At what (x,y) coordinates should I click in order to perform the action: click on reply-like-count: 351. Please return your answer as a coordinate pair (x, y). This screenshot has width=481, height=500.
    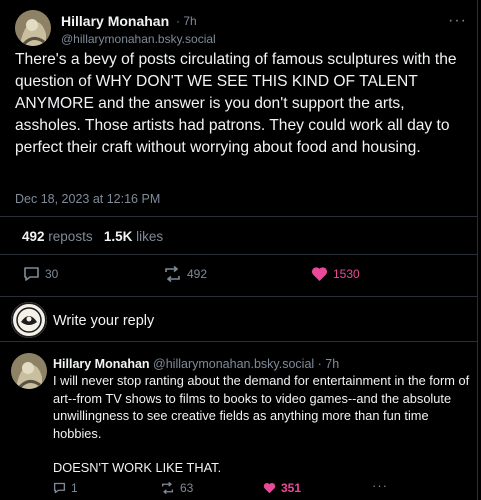
    Looking at the image, I should click on (291, 488).